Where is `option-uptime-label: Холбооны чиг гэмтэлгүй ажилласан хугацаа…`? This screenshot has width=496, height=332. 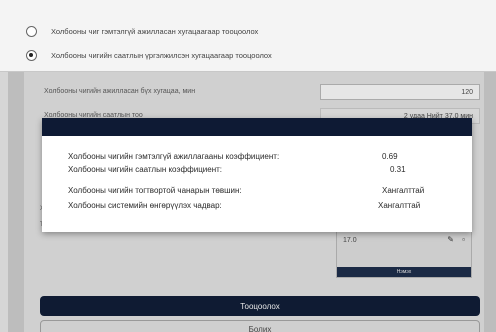 option-uptime-label: Холбооны чиг гэмтэлгүй ажилласан хугацаа… is located at coordinates (155, 31).